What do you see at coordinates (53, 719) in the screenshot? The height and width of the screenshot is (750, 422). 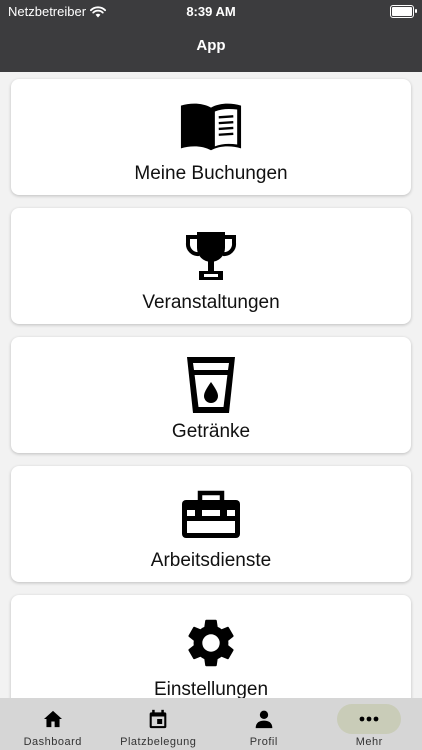 I see `home-icon` at bounding box center [53, 719].